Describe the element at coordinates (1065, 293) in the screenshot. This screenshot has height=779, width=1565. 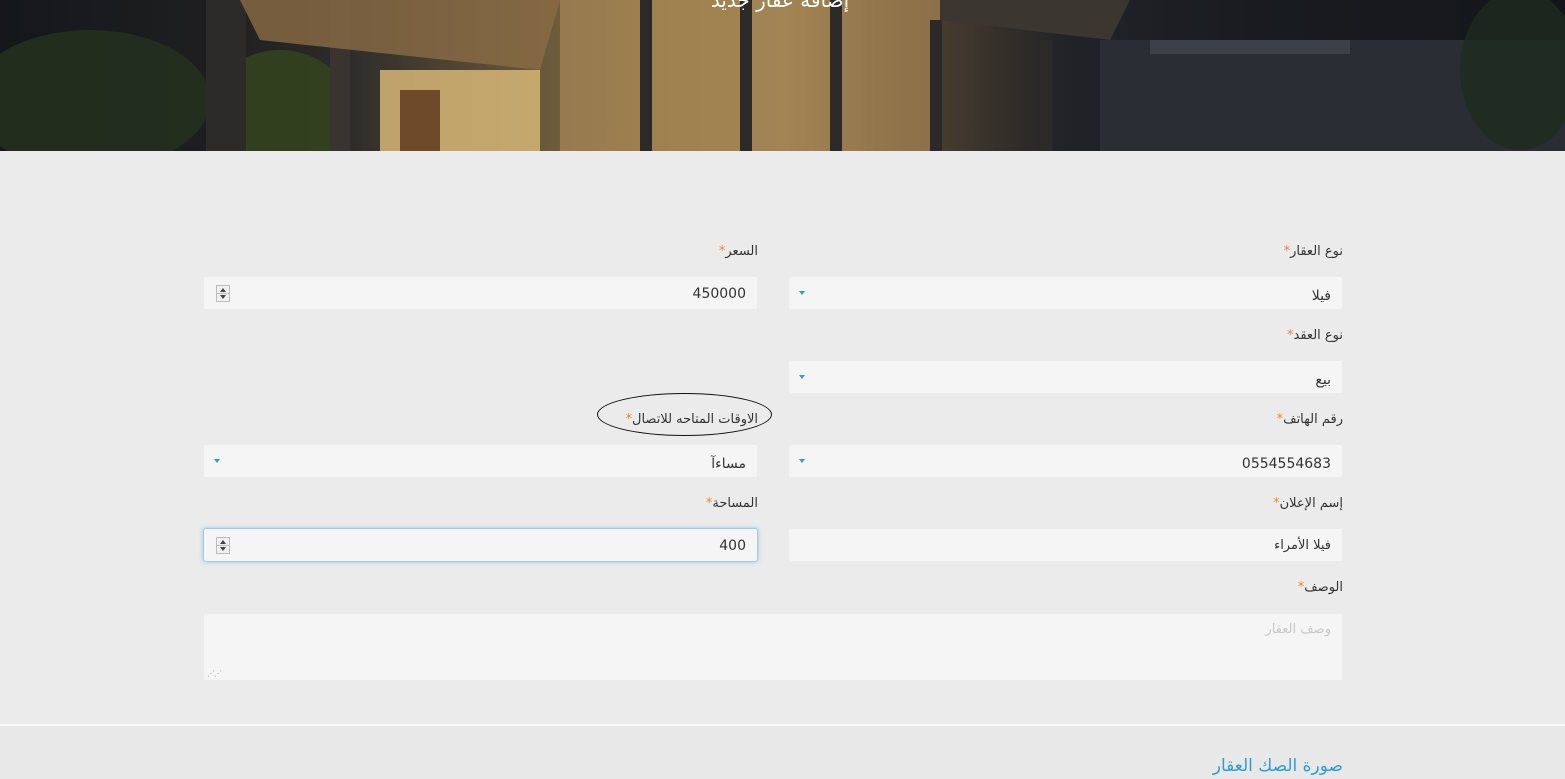
I see `property-type-select: فيلا` at that location.